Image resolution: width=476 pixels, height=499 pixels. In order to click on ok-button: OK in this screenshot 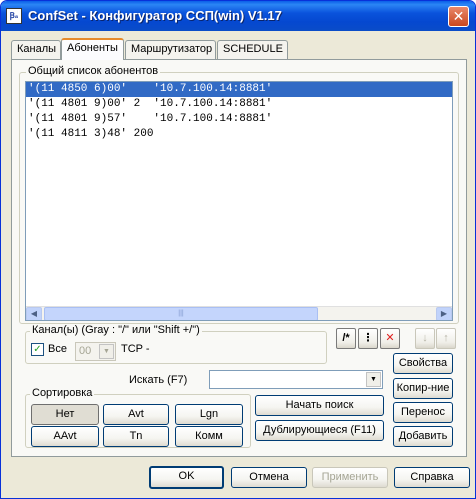, I will do `click(186, 477)`.